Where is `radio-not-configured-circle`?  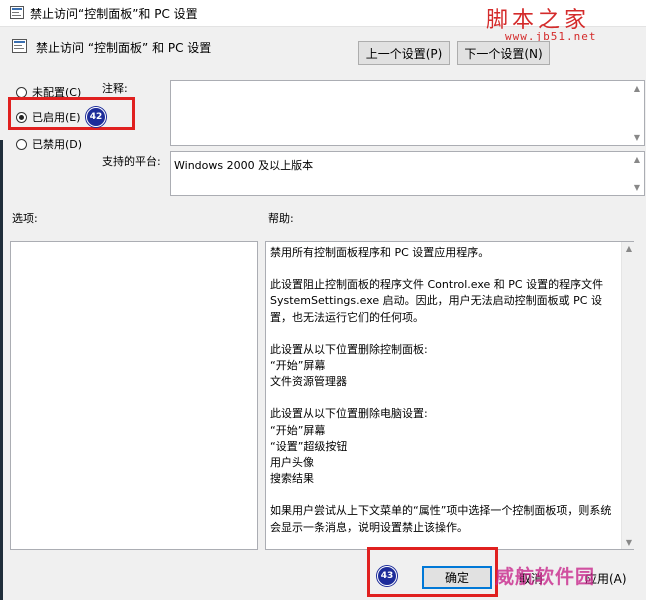 radio-not-configured-circle is located at coordinates (21, 92).